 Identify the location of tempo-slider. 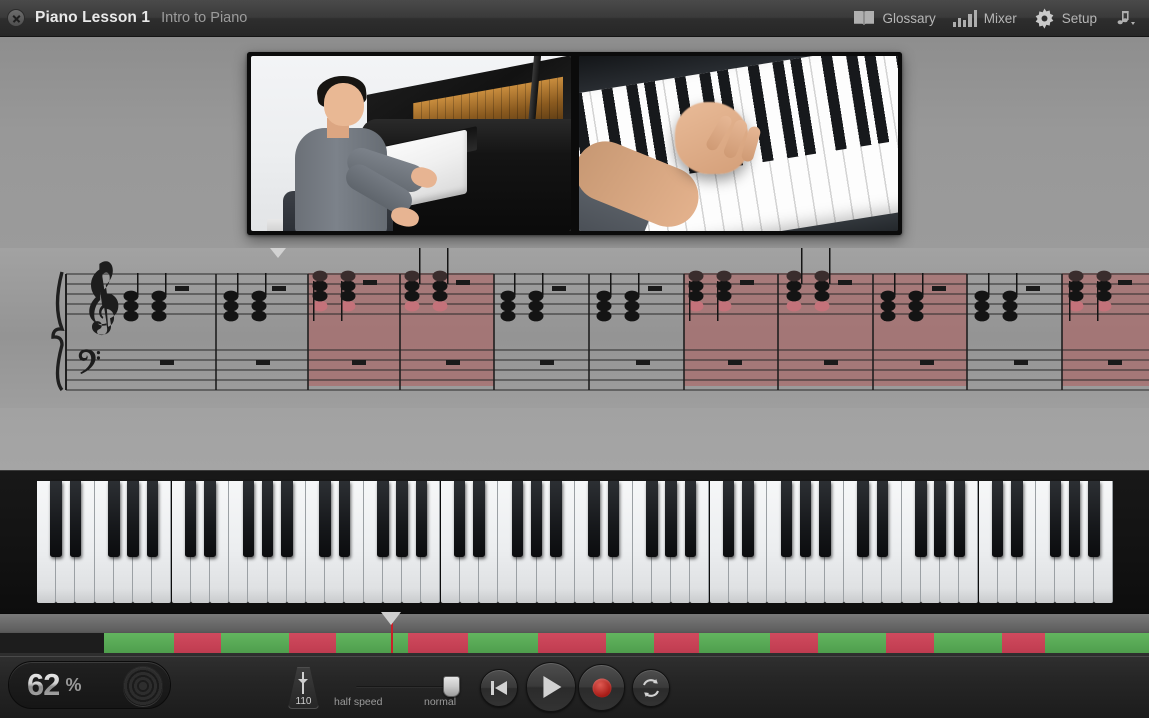
(408, 686).